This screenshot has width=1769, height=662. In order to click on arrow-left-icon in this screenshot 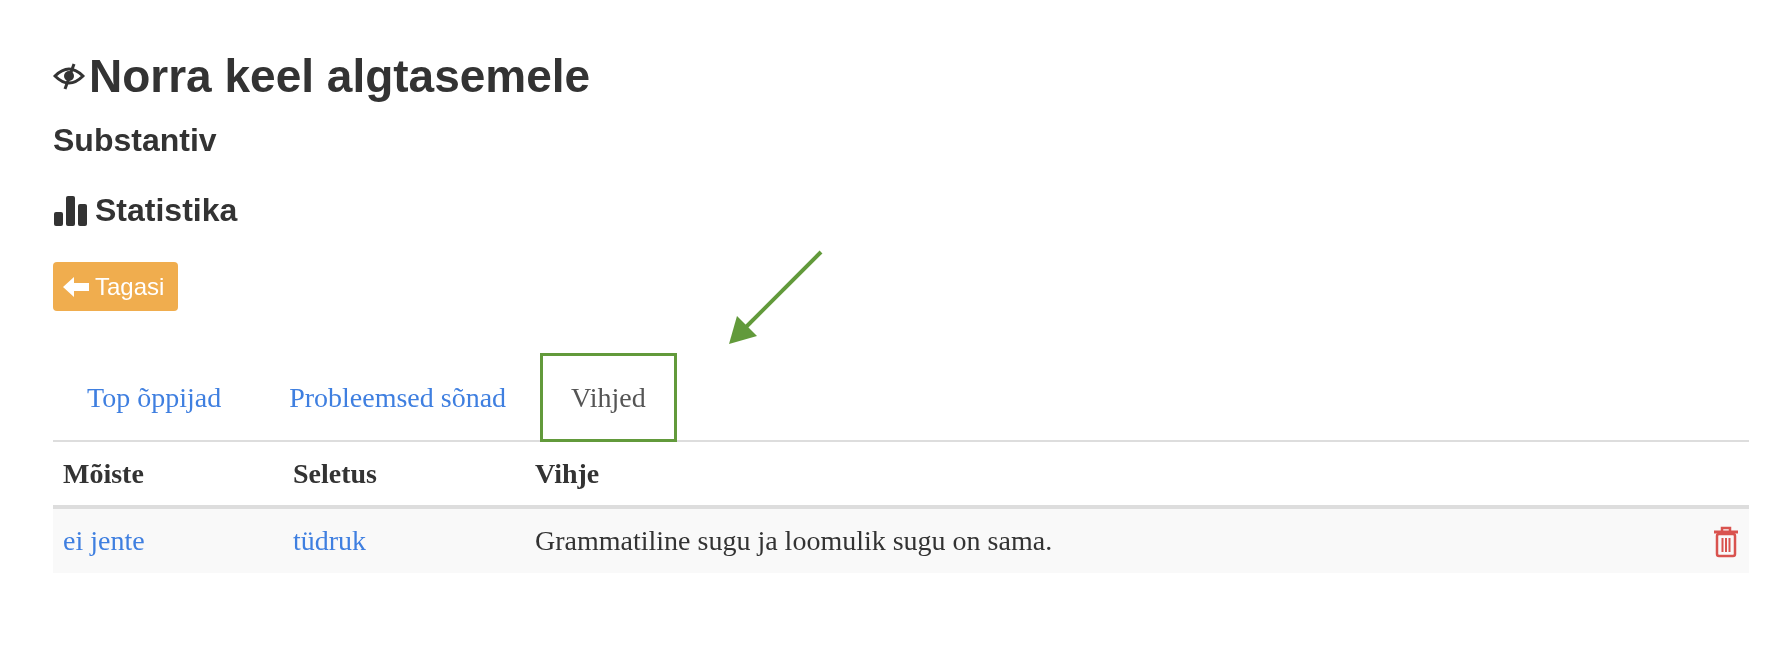, I will do `click(76, 286)`.